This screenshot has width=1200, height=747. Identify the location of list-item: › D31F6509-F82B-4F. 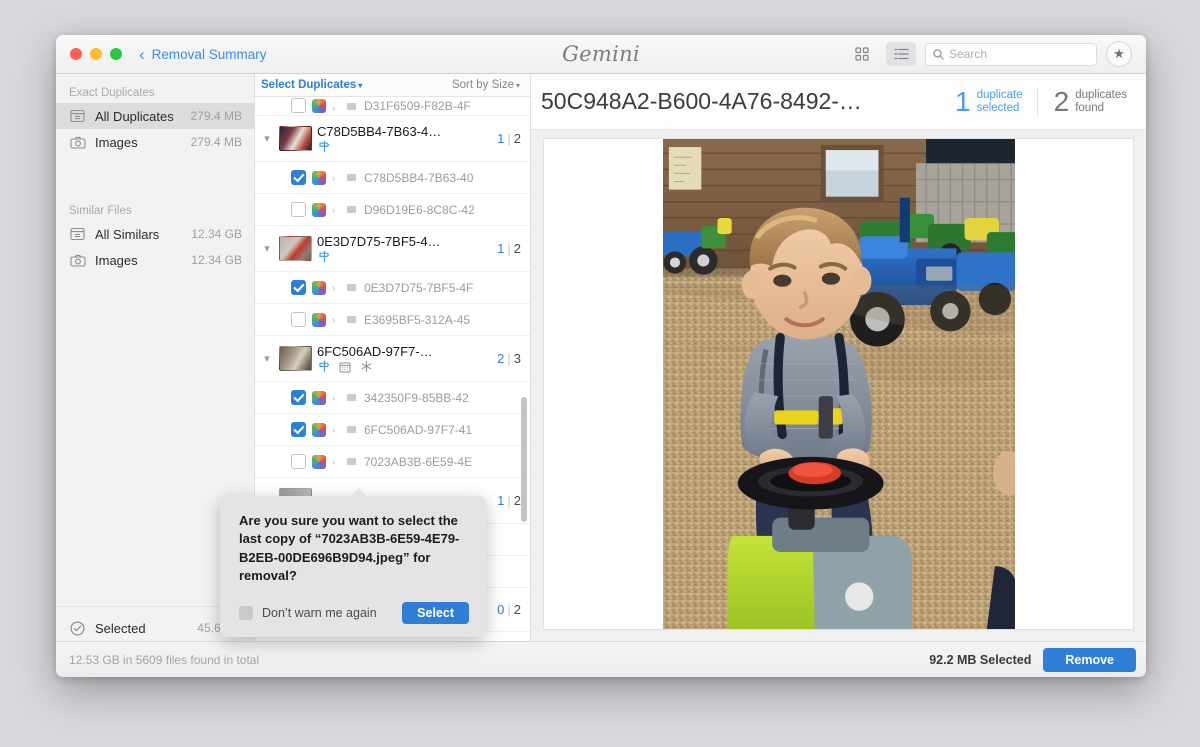
(392, 106).